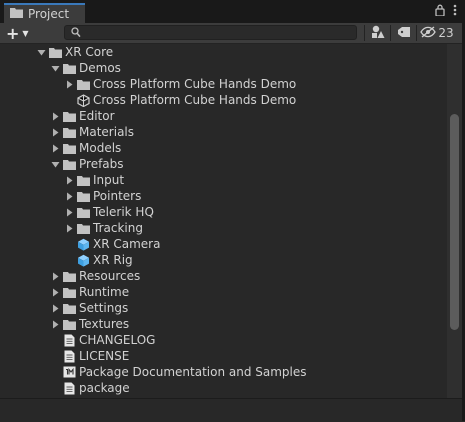 This screenshot has width=465, height=422. Describe the element at coordinates (223, 372) in the screenshot. I see `tree-row: Package Documentation and Samples` at that location.